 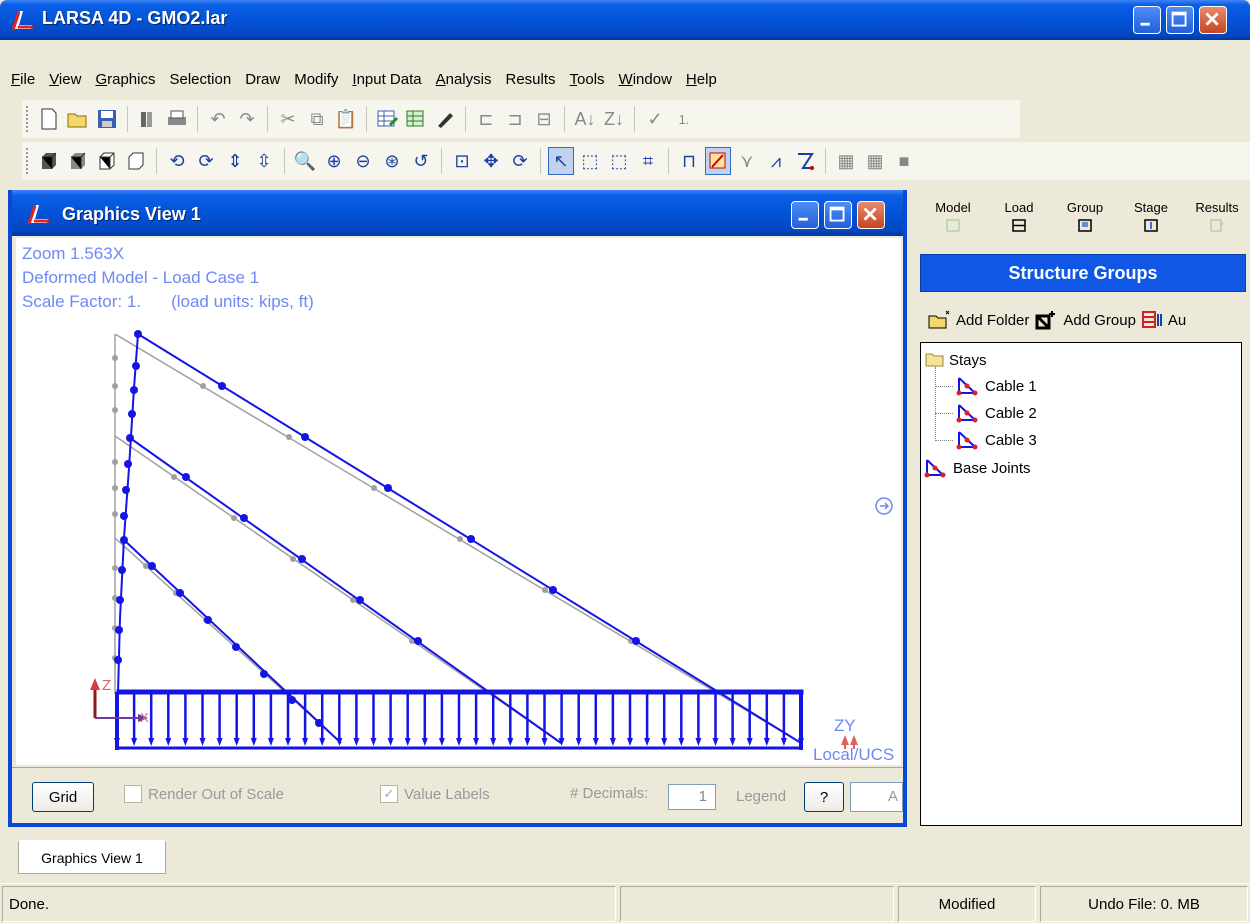 I want to click on child-minimize-button, so click(x=805, y=215).